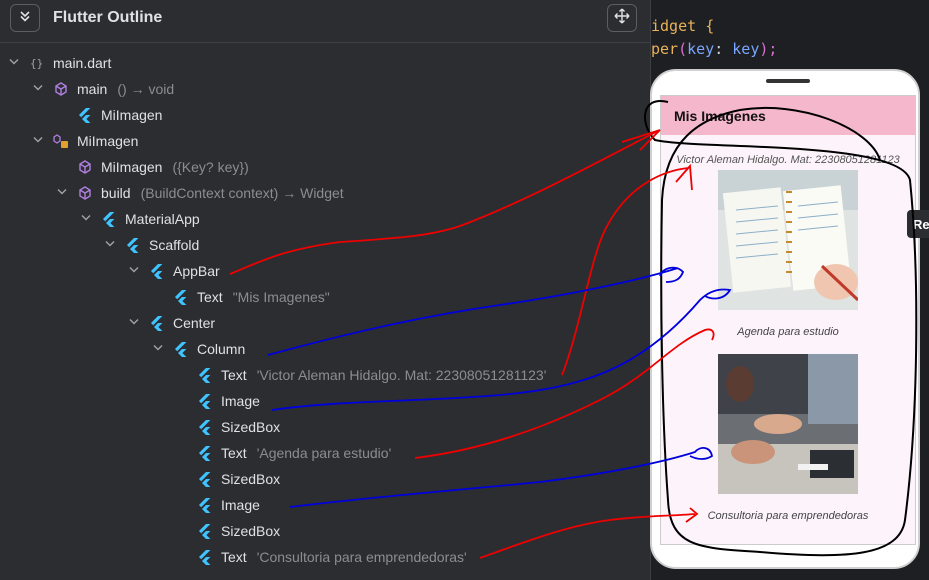 The height and width of the screenshot is (580, 929). What do you see at coordinates (719, 49) in the screenshot?
I see `code-token: :` at bounding box center [719, 49].